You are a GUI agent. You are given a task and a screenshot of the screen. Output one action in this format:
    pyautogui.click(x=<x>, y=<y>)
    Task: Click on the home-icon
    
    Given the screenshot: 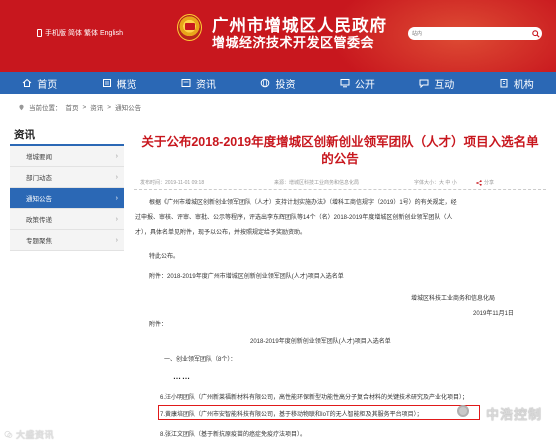 What is the action you would take?
    pyautogui.click(x=27, y=82)
    